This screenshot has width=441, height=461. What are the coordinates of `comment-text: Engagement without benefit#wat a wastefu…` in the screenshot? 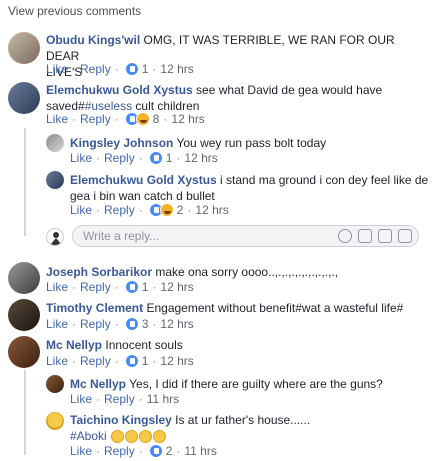 It's located at (275, 308).